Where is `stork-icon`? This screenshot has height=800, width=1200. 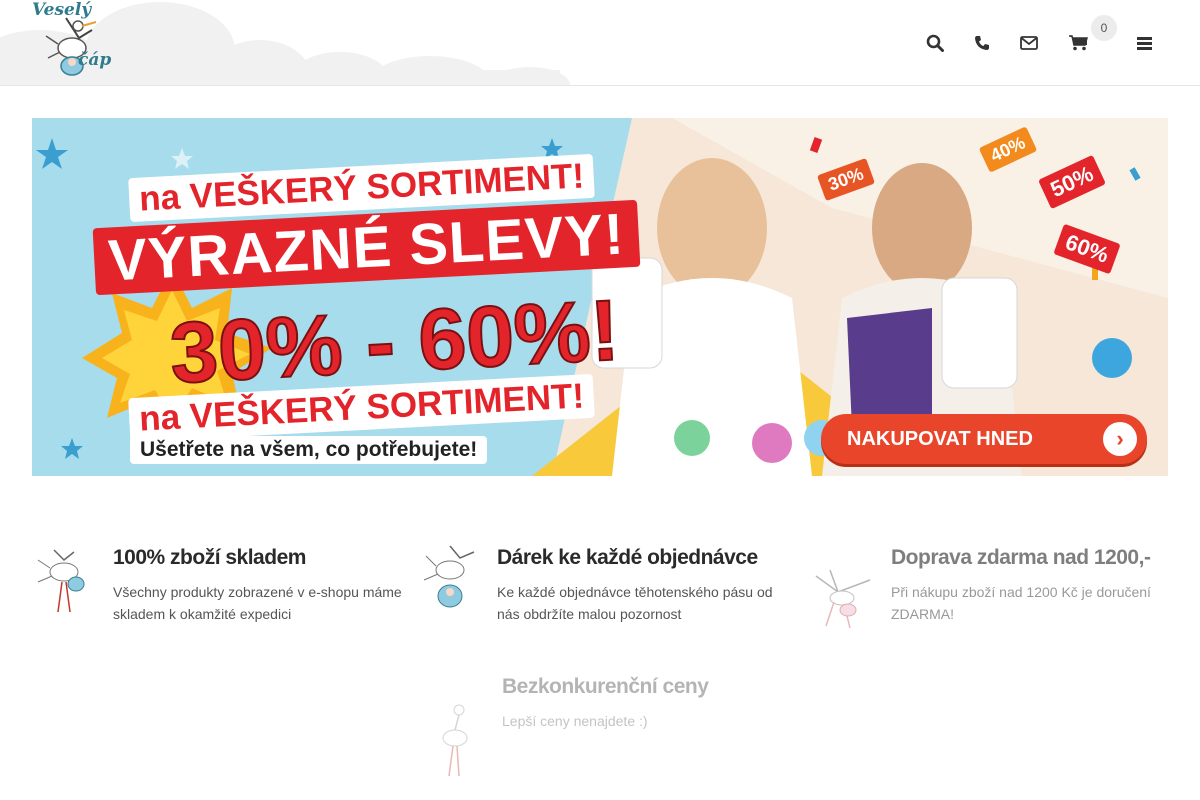
stork-icon is located at coordinates (61, 581).